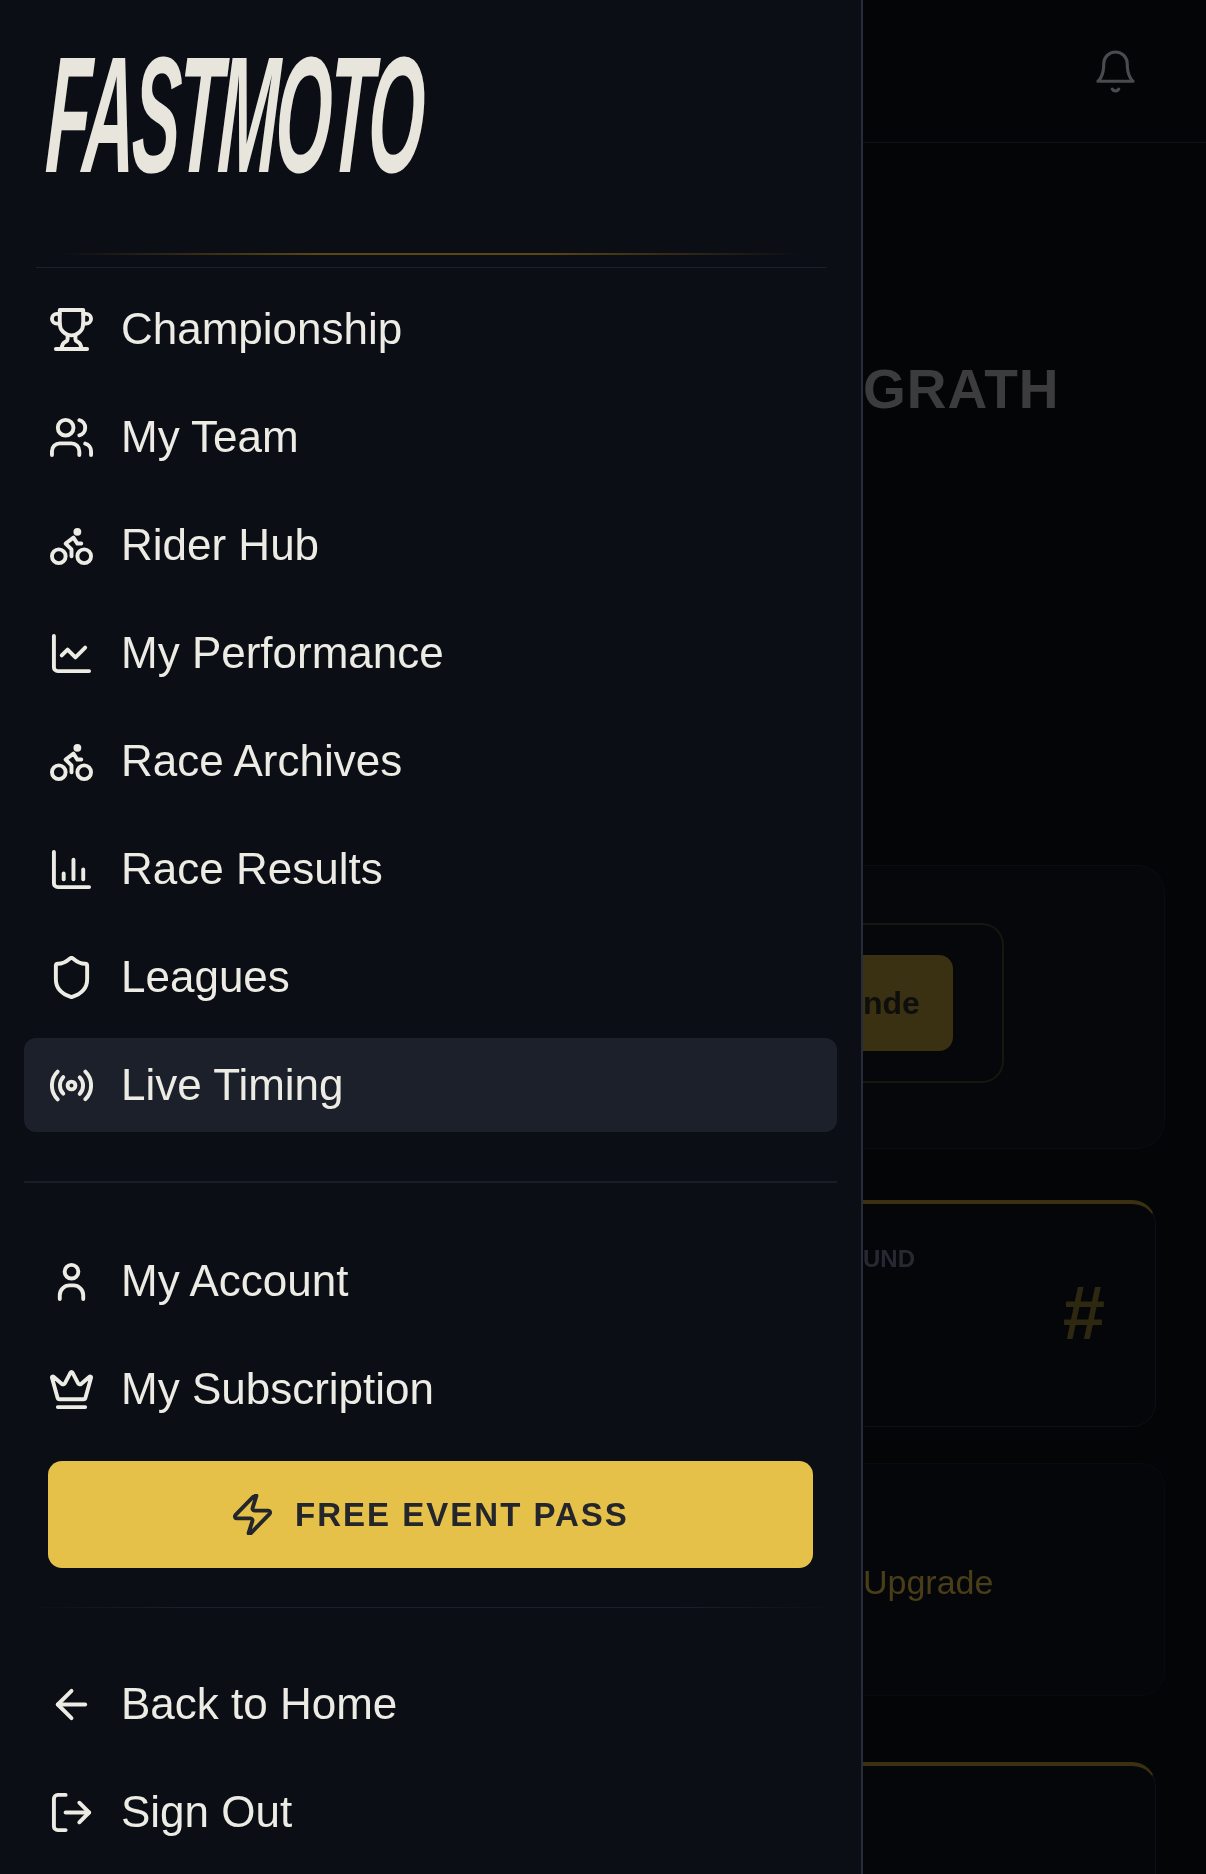  Describe the element at coordinates (71, 1389) in the screenshot. I see `crown-icon` at that location.